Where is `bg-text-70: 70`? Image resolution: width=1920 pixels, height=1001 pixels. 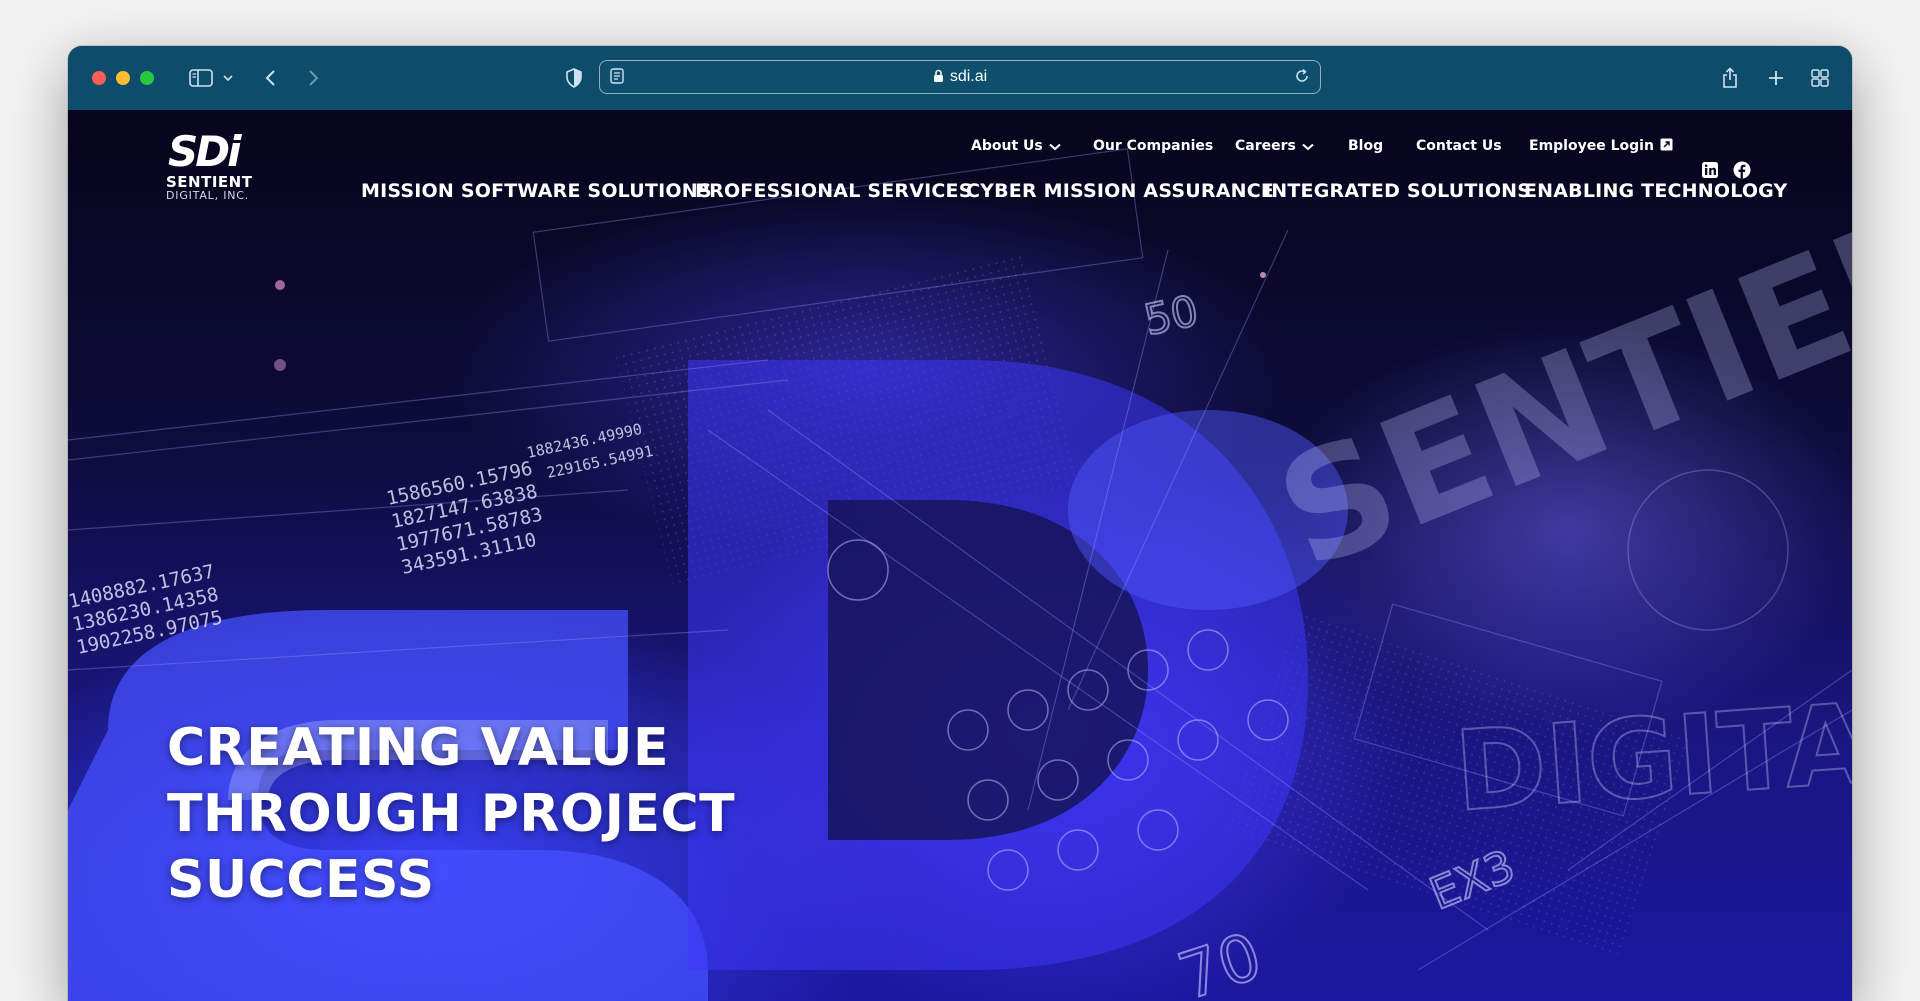 bg-text-70: 70 is located at coordinates (1220, 960).